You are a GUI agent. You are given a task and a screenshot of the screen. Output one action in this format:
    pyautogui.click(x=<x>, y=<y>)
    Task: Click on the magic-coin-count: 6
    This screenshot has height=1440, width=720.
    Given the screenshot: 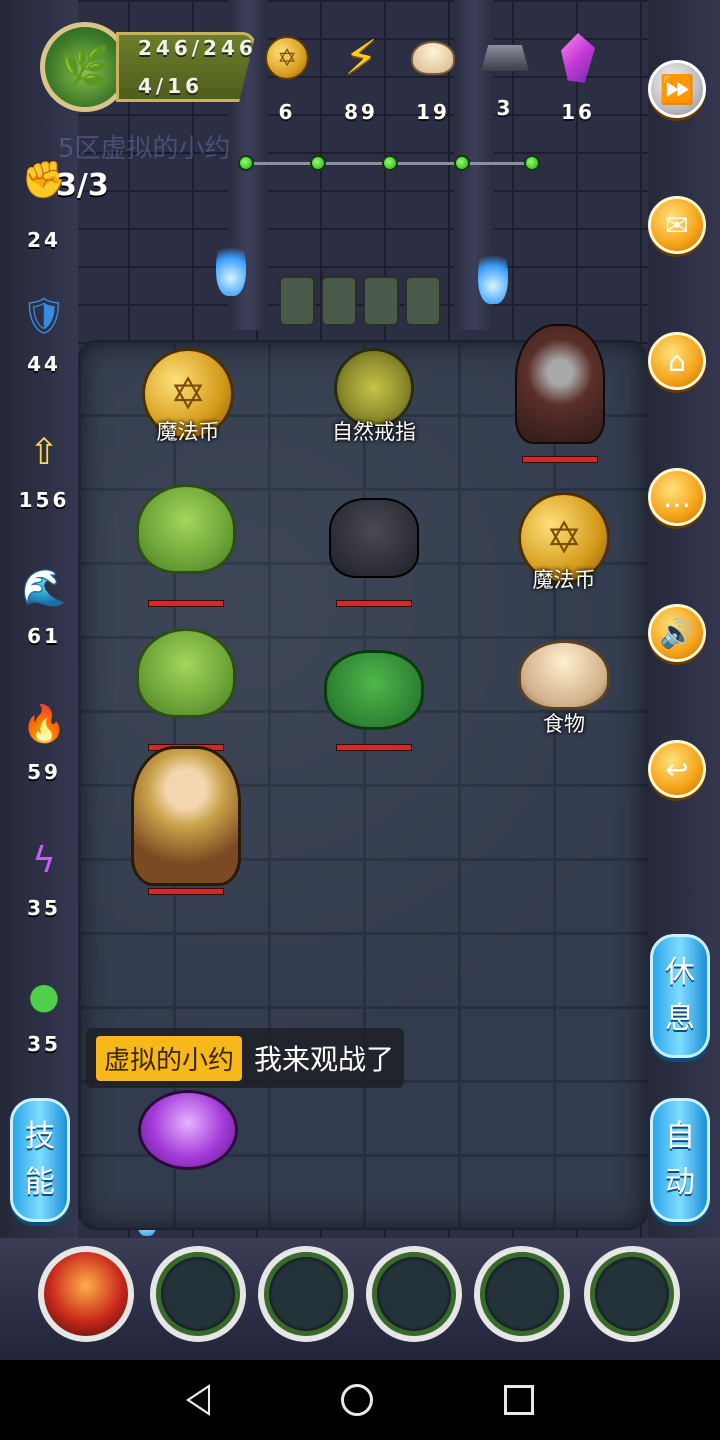 What is the action you would take?
    pyautogui.click(x=287, y=112)
    